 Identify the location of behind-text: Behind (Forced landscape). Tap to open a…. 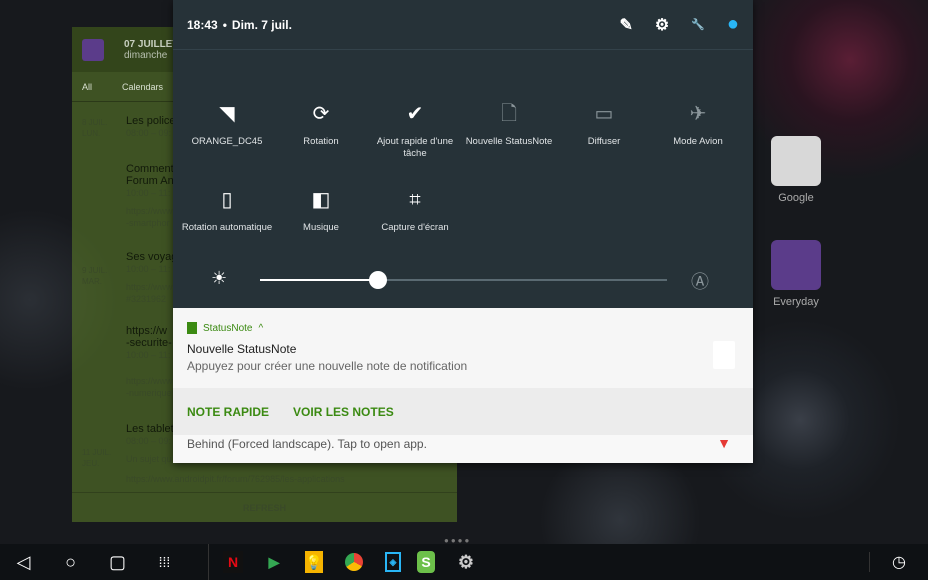
(307, 444).